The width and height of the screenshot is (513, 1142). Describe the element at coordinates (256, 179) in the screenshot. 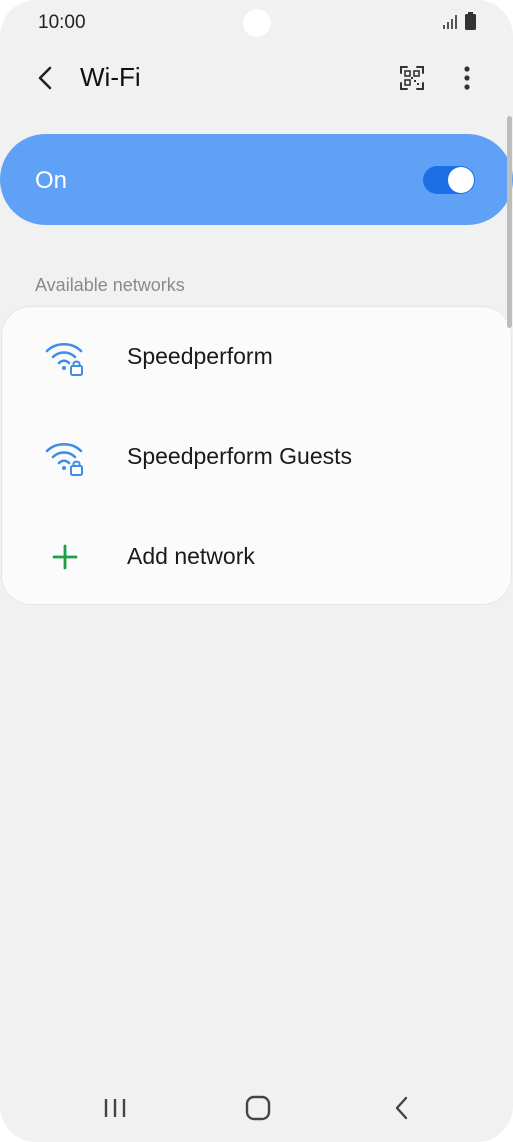

I see `wifi-master-toggle: On` at that location.